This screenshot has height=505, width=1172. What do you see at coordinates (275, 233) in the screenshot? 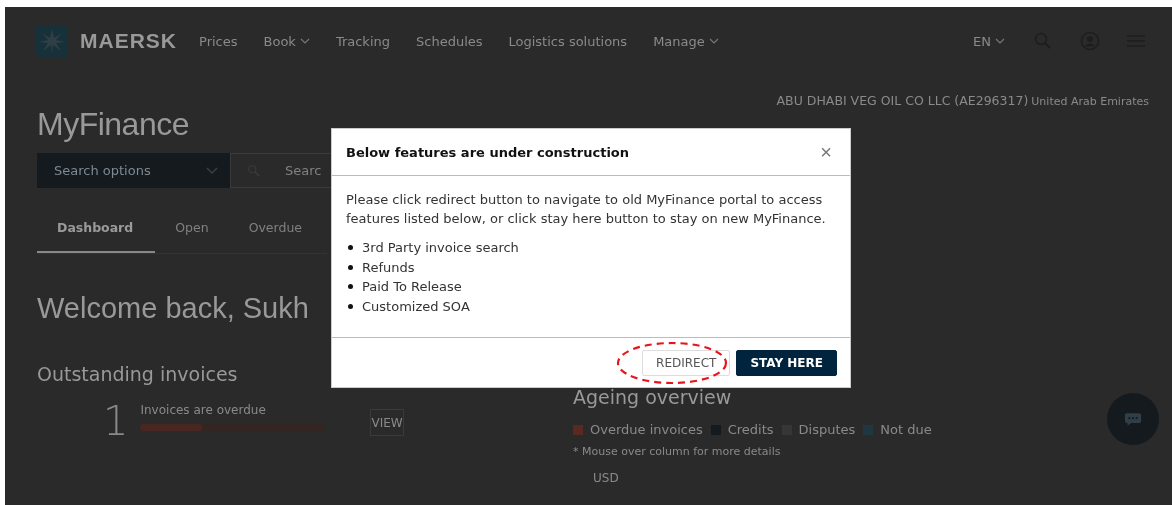
I see `tab: Overdue` at bounding box center [275, 233].